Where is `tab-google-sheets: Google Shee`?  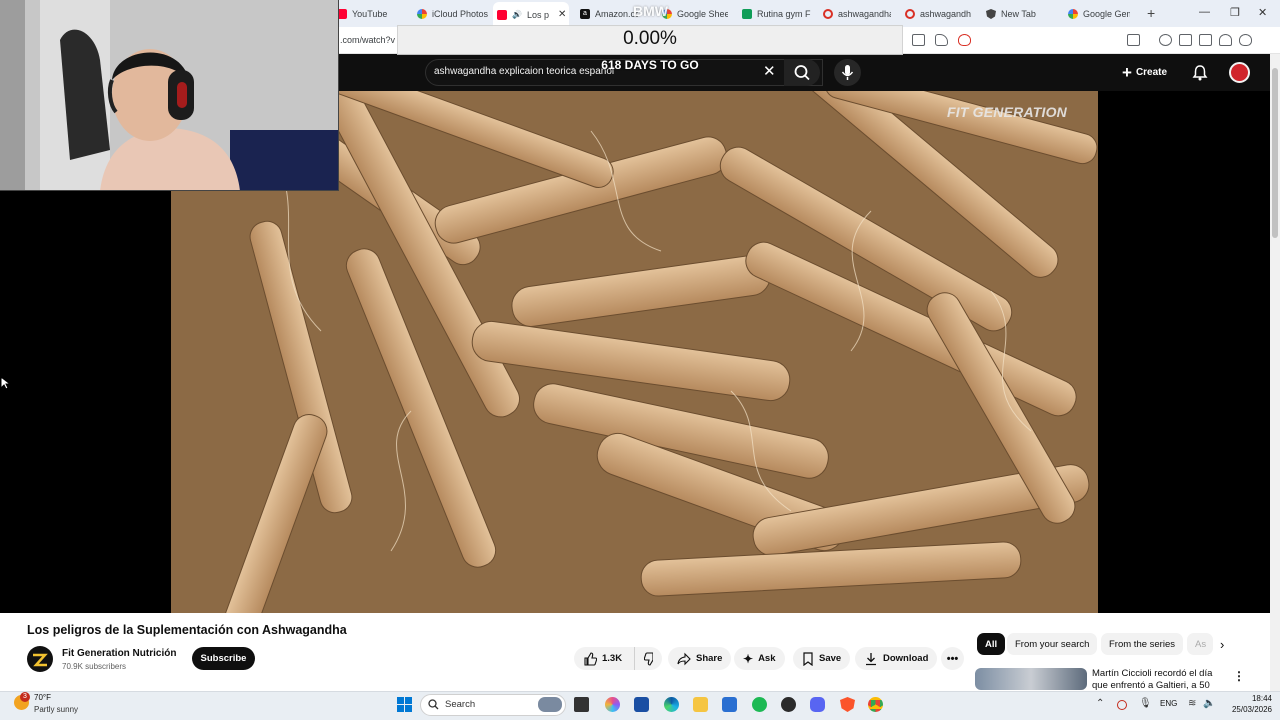 tab-google-sheets: Google Shee is located at coordinates (695, 14).